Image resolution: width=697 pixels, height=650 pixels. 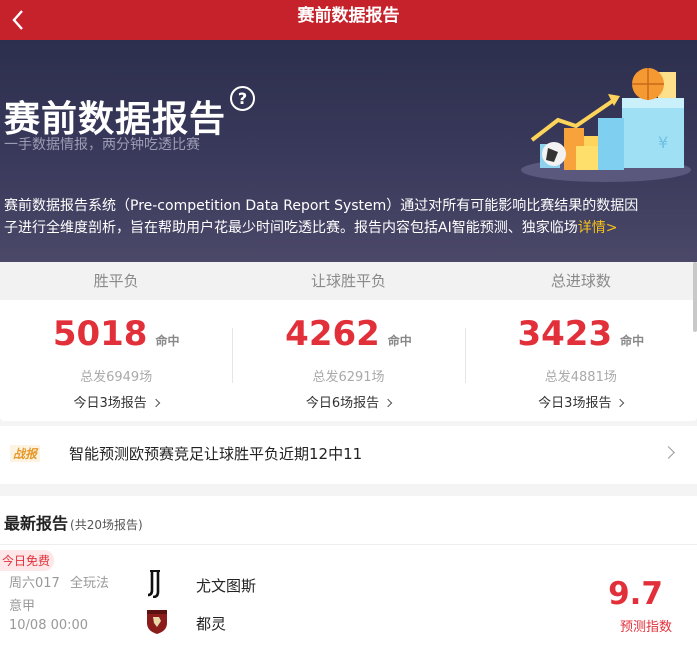 What do you see at coordinates (332, 334) in the screenshot?
I see `hit-number: 4262` at bounding box center [332, 334].